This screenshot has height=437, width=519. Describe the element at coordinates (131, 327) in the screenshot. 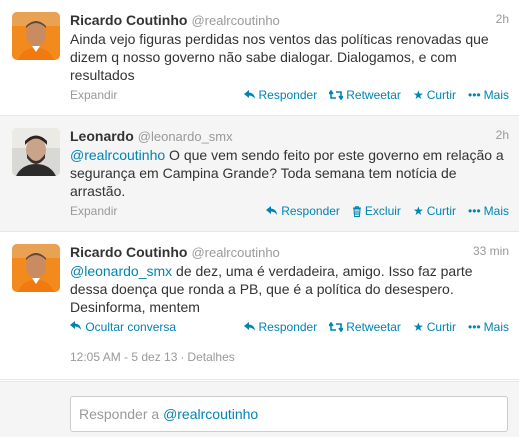

I see `hide-conversation-label: Ocultar conversa` at that location.